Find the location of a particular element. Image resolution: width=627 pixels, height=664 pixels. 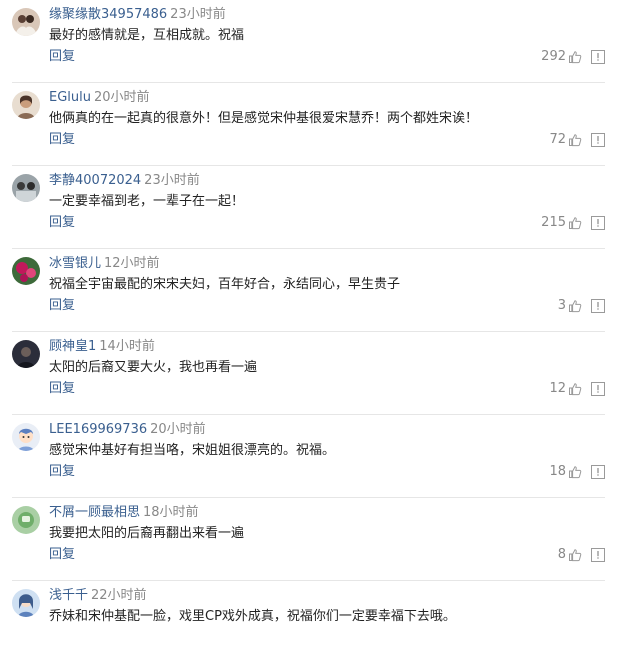

like-count: 292 is located at coordinates (553, 56).